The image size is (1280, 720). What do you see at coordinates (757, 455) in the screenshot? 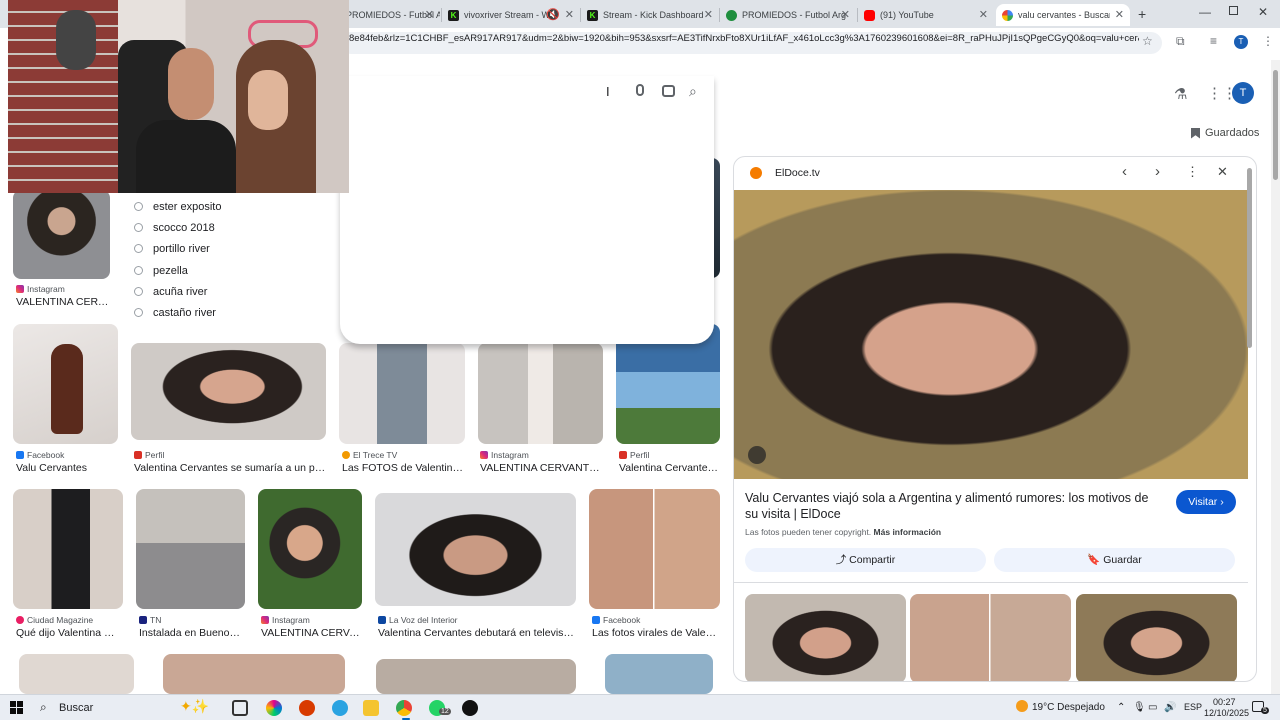
I see `lens-search-icon` at bounding box center [757, 455].